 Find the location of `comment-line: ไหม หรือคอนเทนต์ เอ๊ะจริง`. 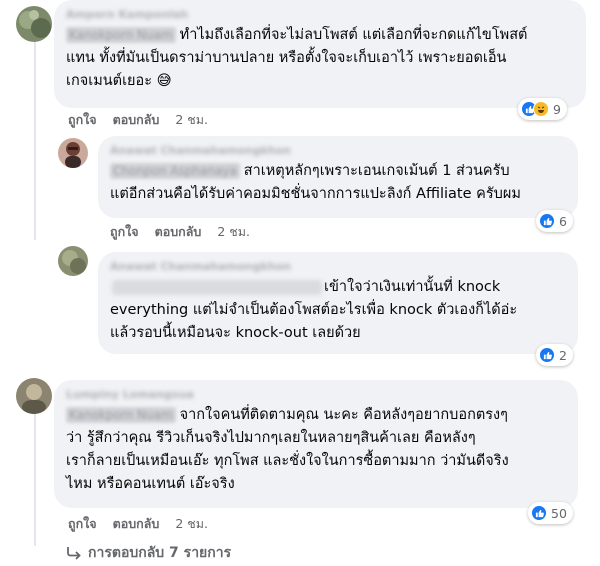

comment-line: ไหม หรือคอนเทนต์ เอ๊ะจริง is located at coordinates (150, 484).